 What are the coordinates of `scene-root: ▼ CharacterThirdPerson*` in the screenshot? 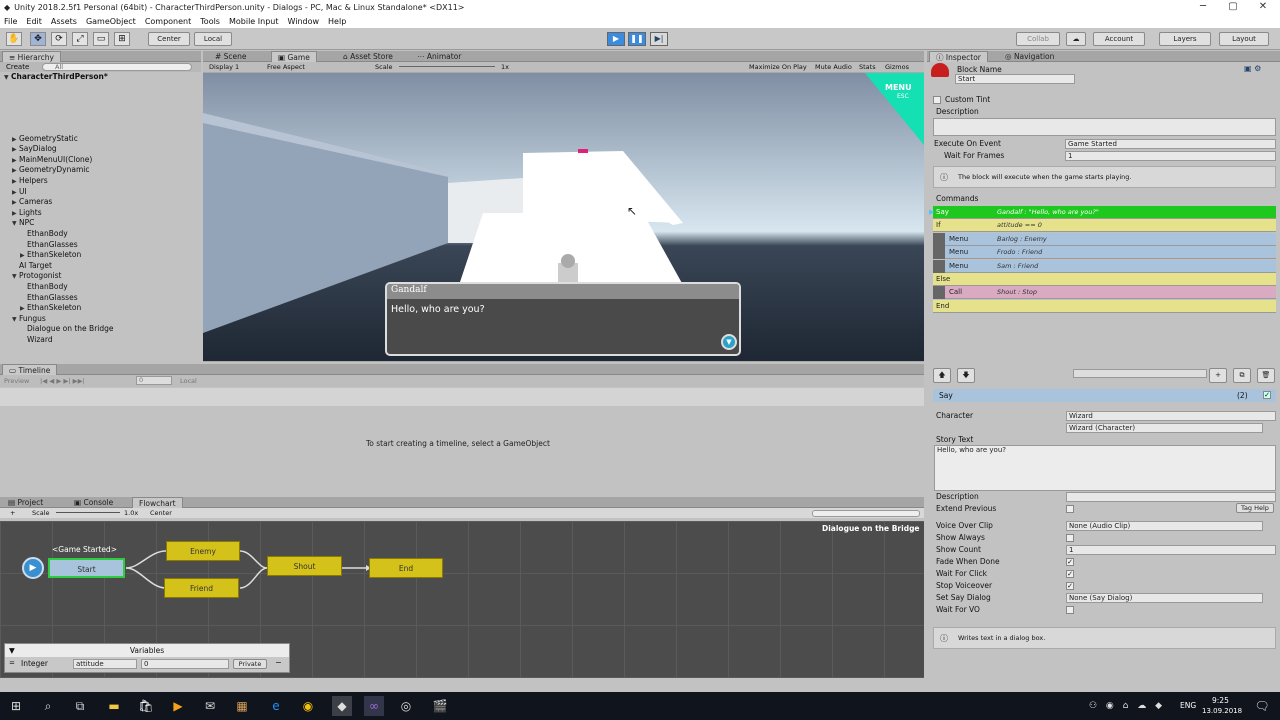 It's located at (56, 77).